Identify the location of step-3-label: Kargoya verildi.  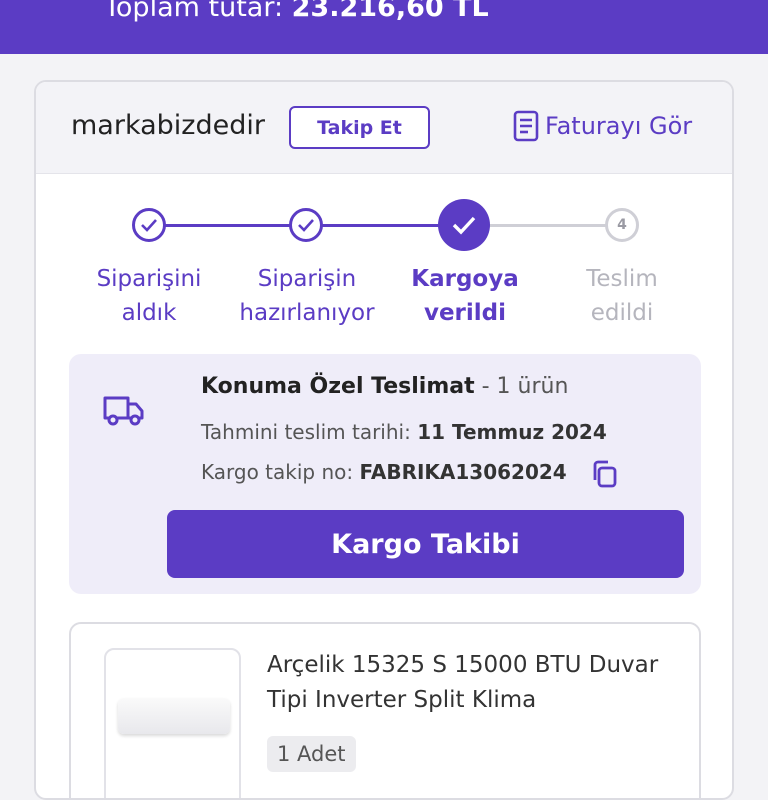
(465, 296).